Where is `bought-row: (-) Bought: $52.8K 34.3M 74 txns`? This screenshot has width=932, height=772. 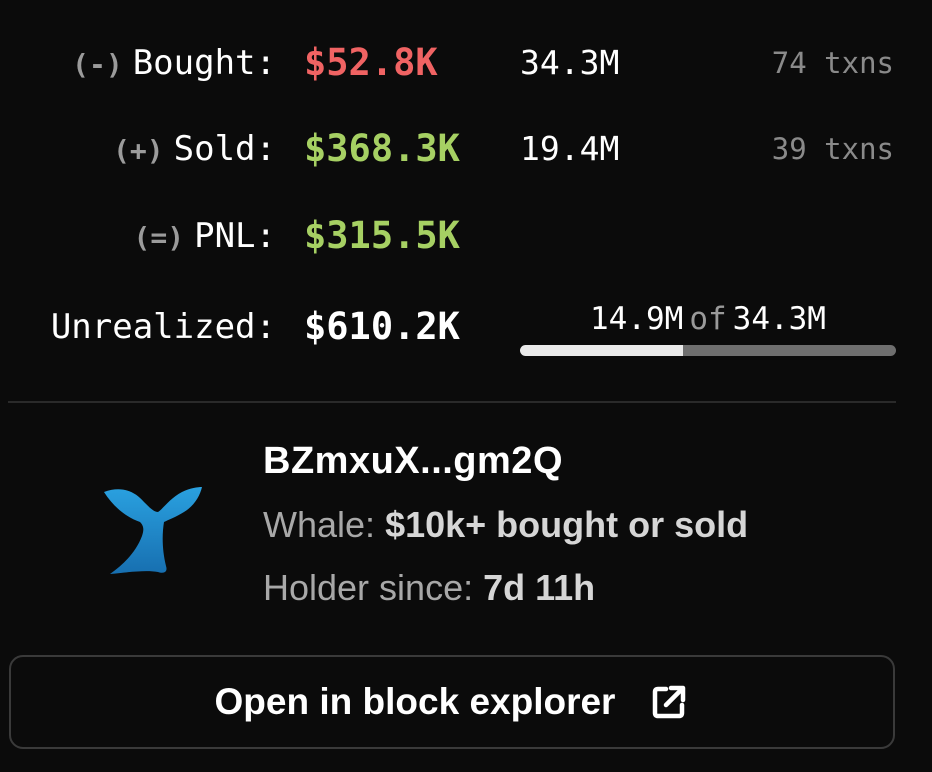 bought-row: (-) Bought: $52.8K 34.3M 74 txns is located at coordinates (466, 63).